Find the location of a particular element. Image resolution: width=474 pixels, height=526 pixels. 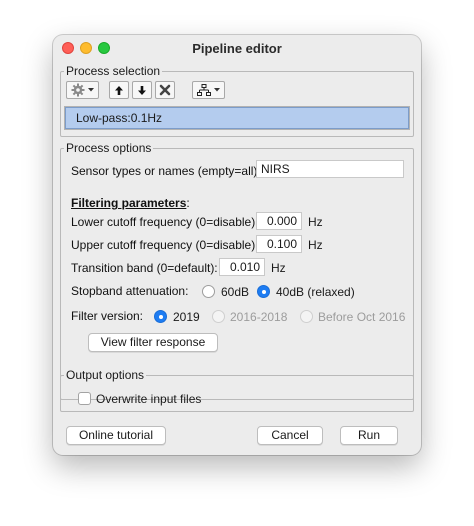

window-title: Pipeline editor is located at coordinates (237, 48).